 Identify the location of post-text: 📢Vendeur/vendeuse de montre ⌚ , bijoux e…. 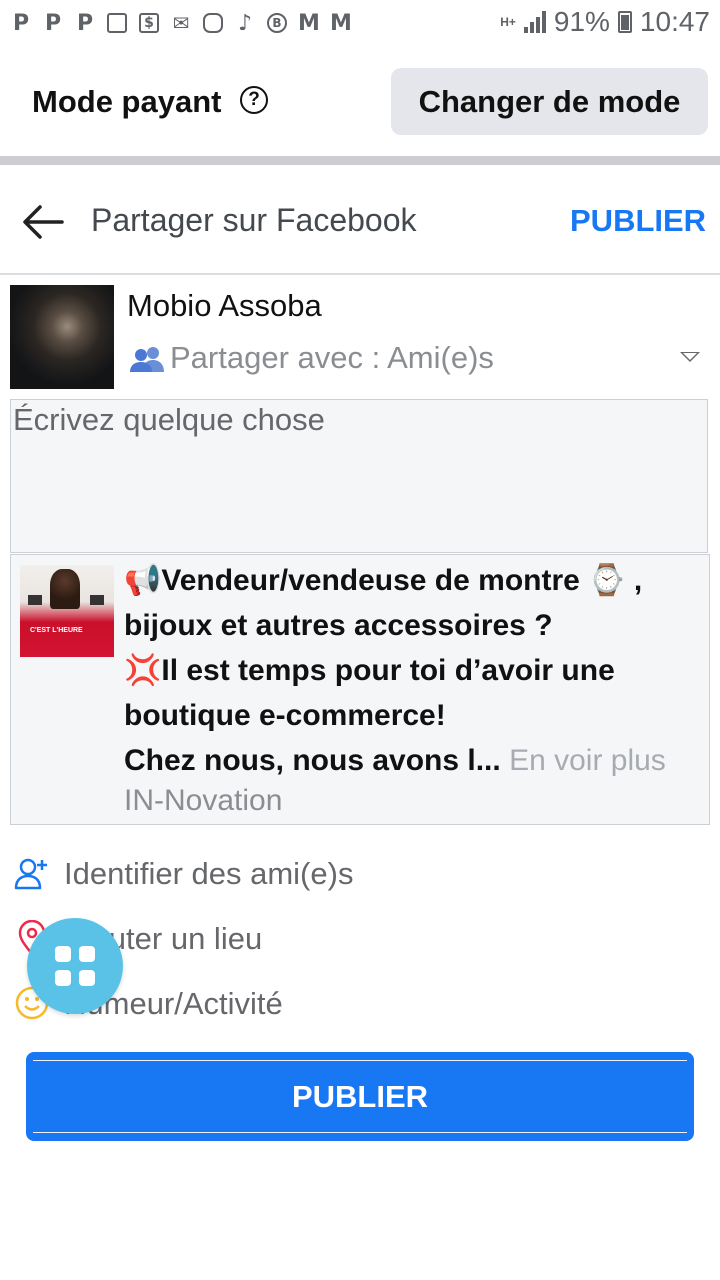
(414, 670).